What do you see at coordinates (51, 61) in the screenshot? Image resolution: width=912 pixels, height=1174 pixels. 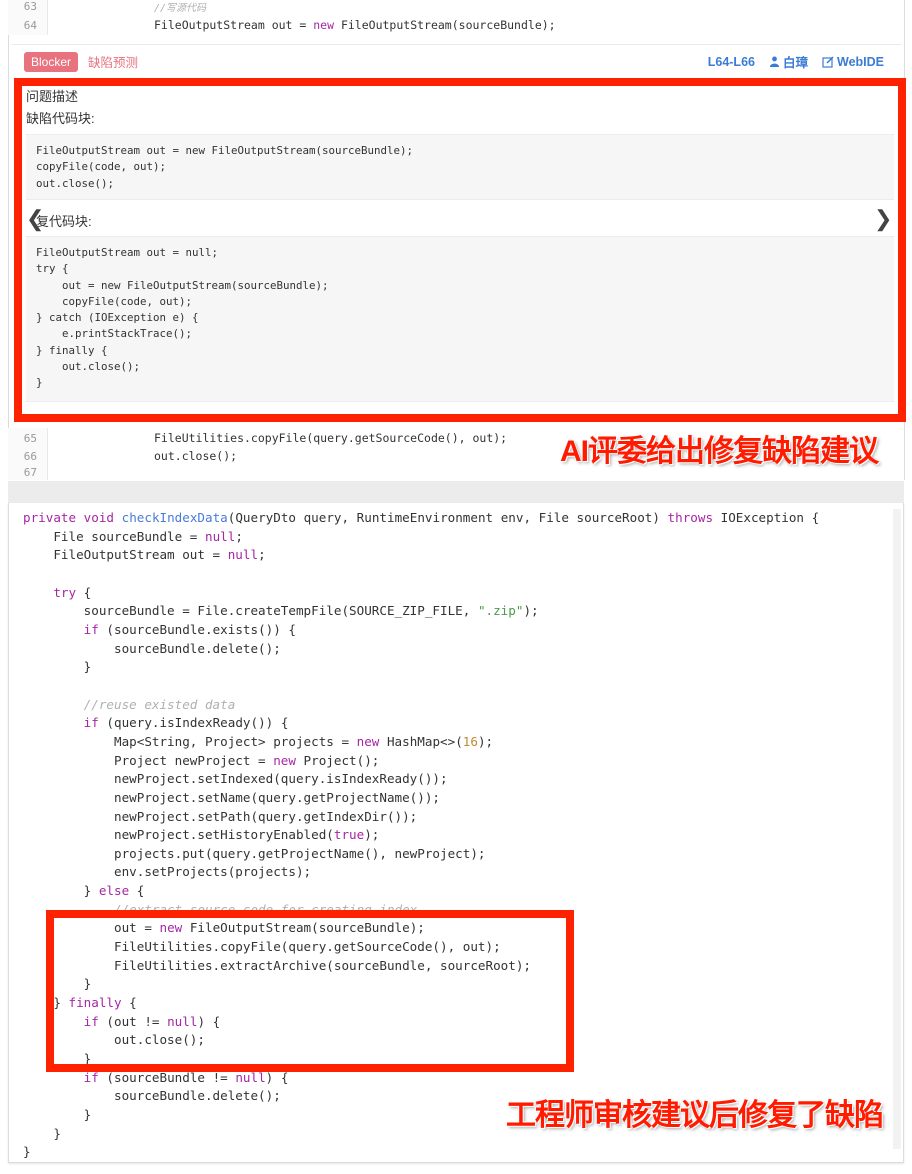 I see `severity-badge: Blocker` at bounding box center [51, 61].